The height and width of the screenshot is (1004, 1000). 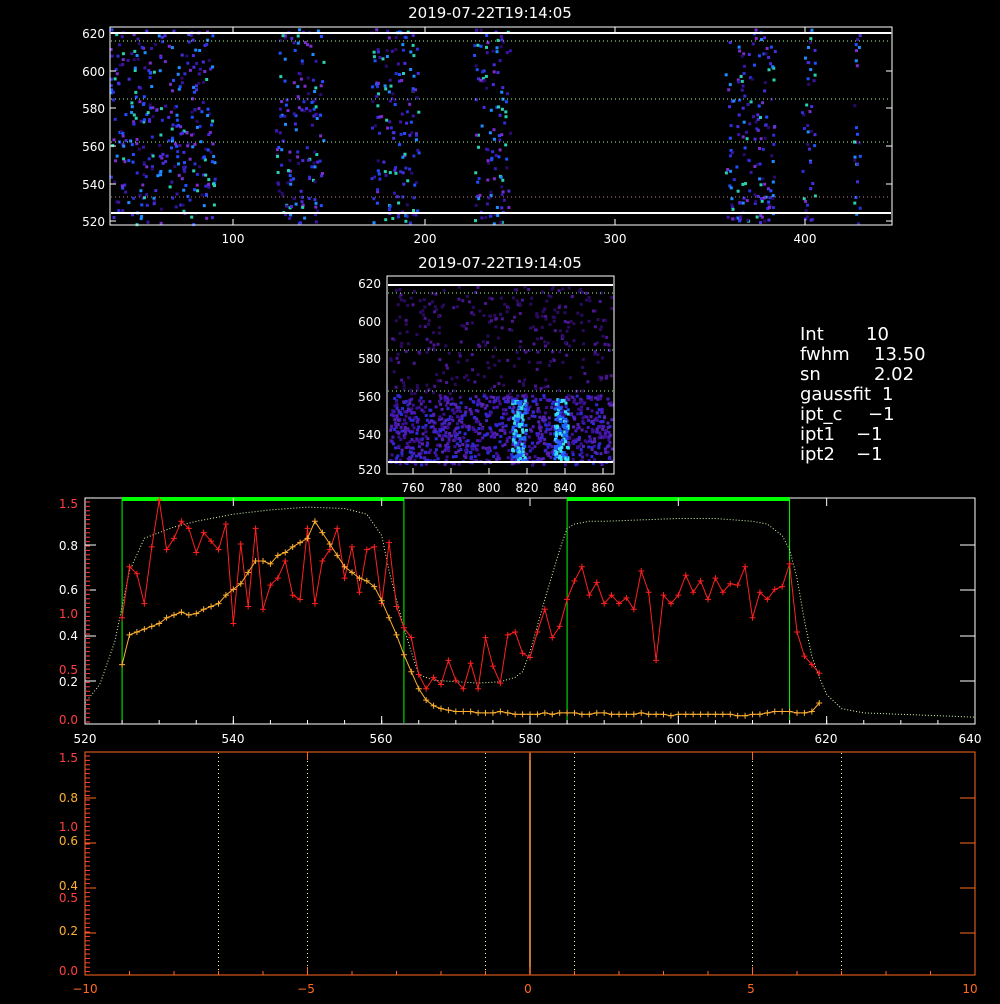 What do you see at coordinates (68, 931) in the screenshot?
I see `bottom-y-label-white: 0.2` at bounding box center [68, 931].